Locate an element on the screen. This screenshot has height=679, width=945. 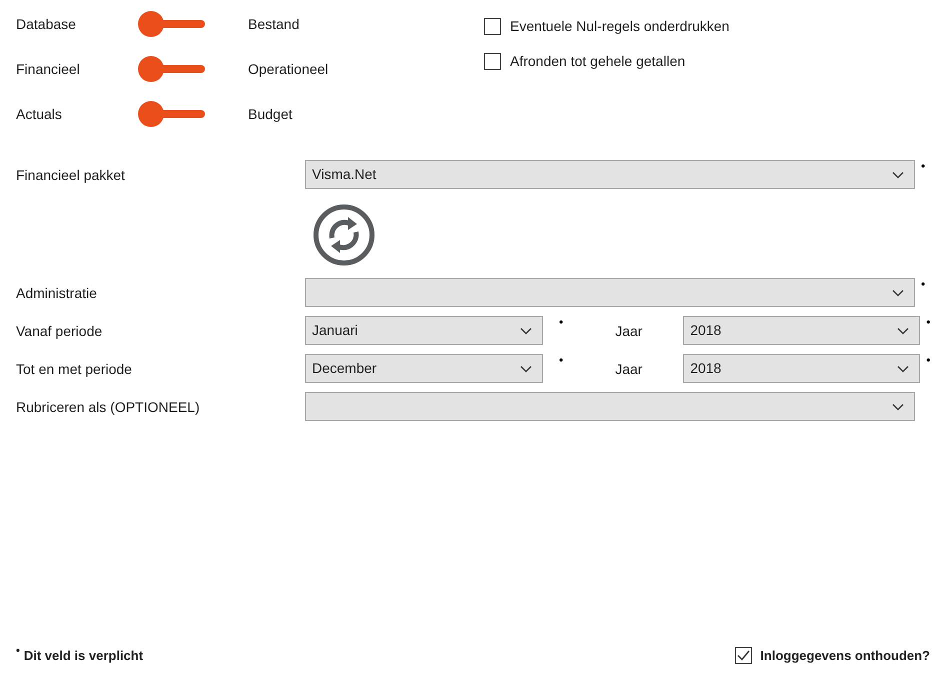
checkmark-icon is located at coordinates (743, 655).